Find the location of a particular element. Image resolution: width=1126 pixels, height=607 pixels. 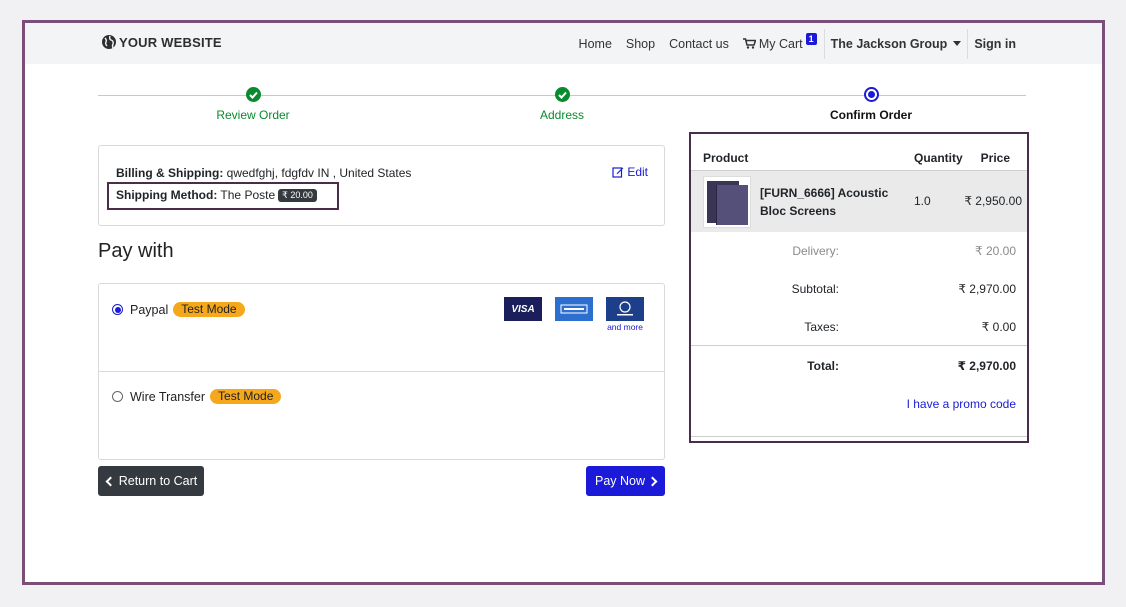

paynow-label: Pay Now is located at coordinates (620, 481).